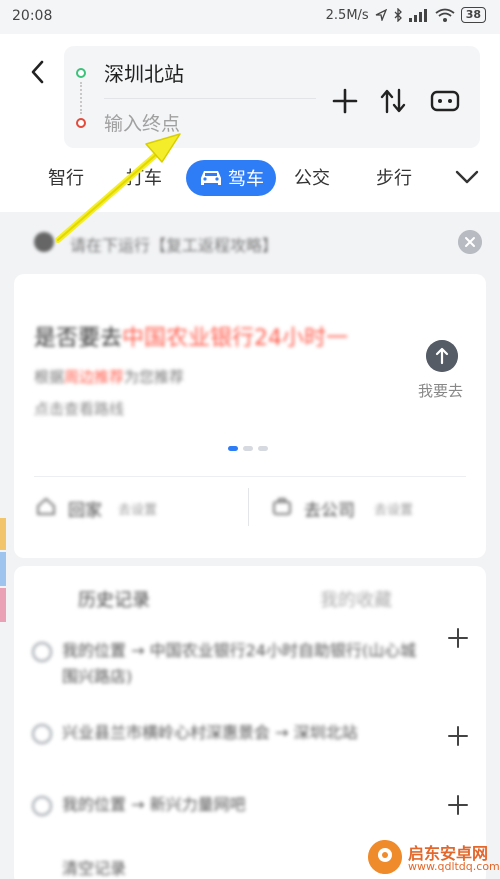 The width and height of the screenshot is (500, 879). What do you see at coordinates (381, 15) in the screenshot?
I see `location-icon` at bounding box center [381, 15].